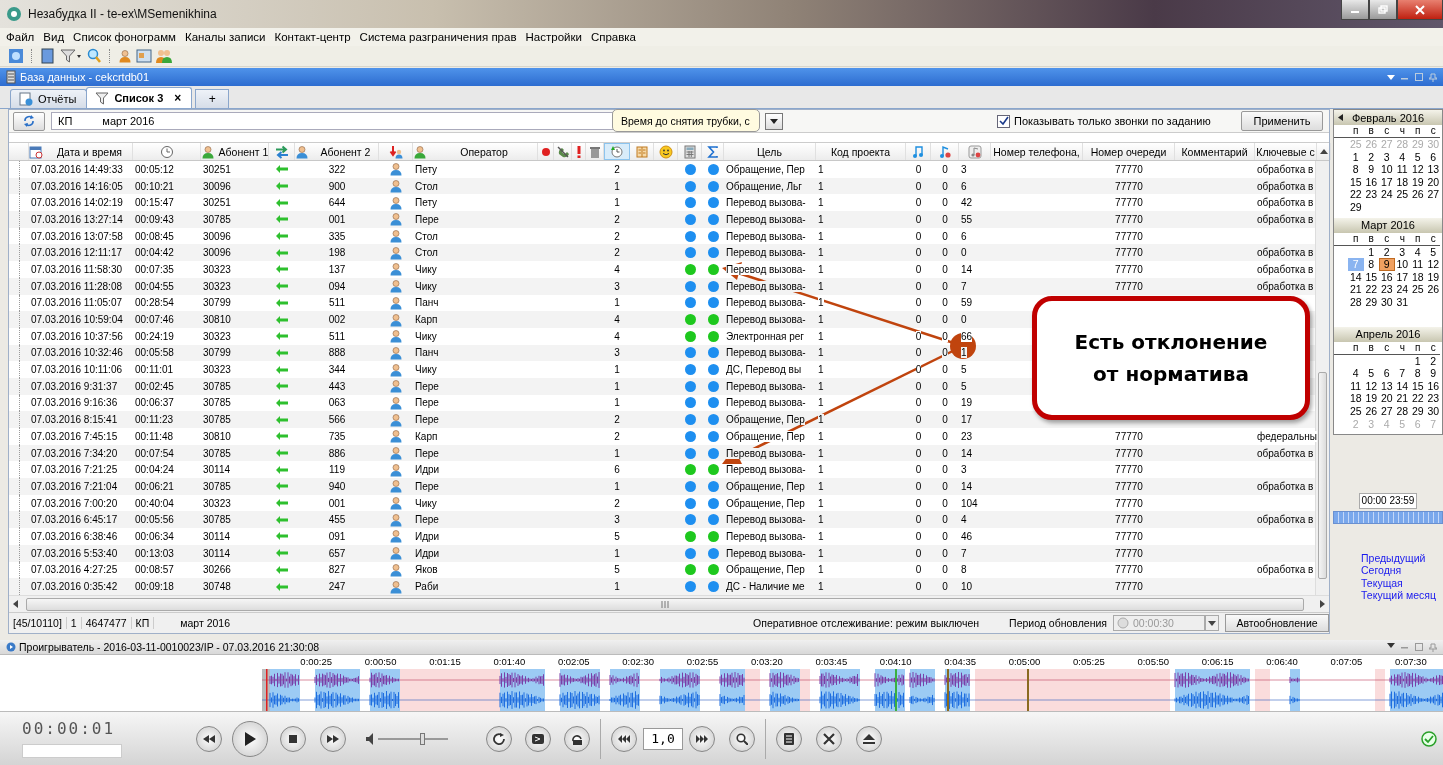  Describe the element at coordinates (869, 738) in the screenshot. I see `eject-button` at that location.